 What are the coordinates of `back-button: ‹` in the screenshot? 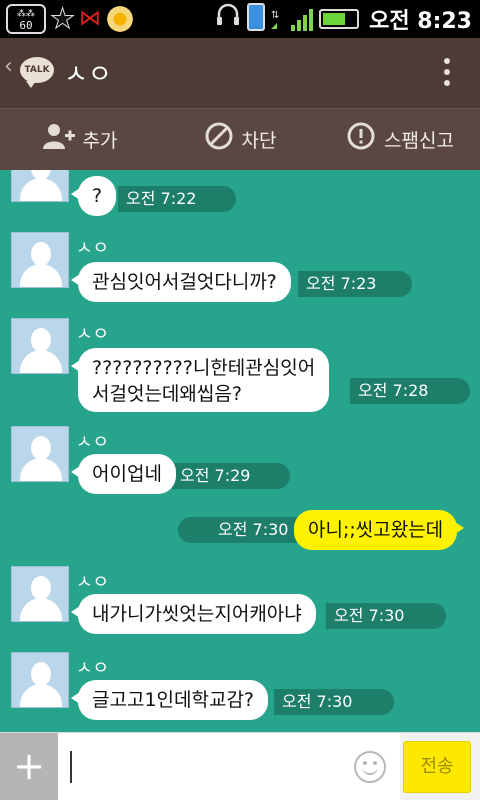 It's located at (8, 66).